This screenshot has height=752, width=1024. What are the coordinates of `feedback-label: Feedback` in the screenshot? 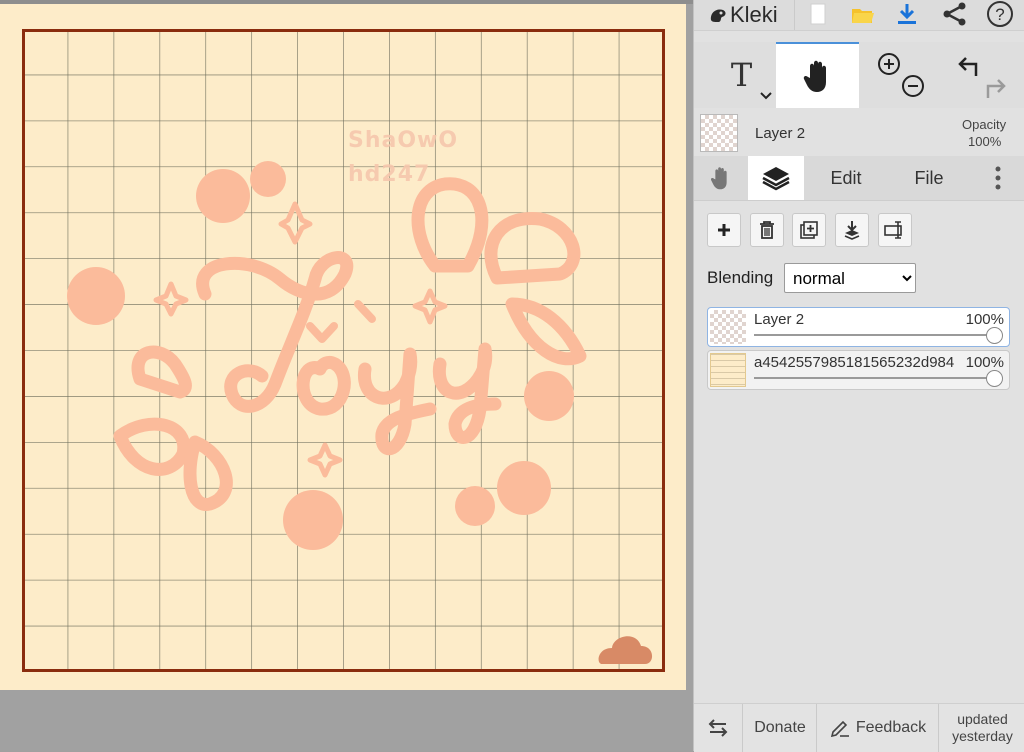 It's located at (891, 727).